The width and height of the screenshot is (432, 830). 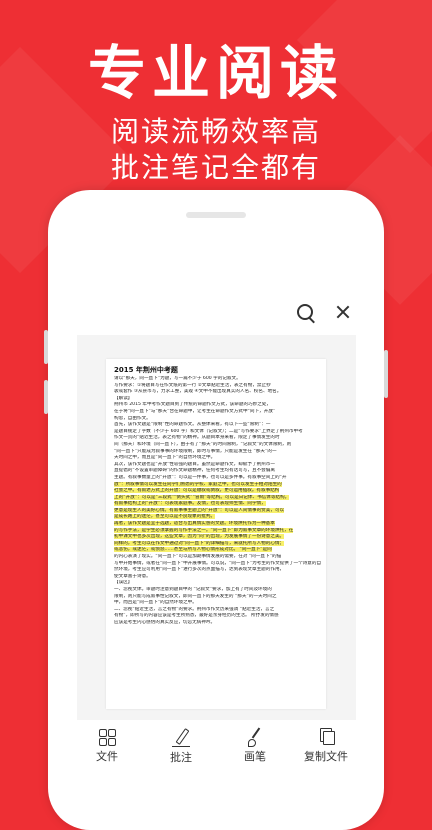 What do you see at coordinates (215, 73) in the screenshot?
I see `promo-headline: 专业阅读` at bounding box center [215, 73].